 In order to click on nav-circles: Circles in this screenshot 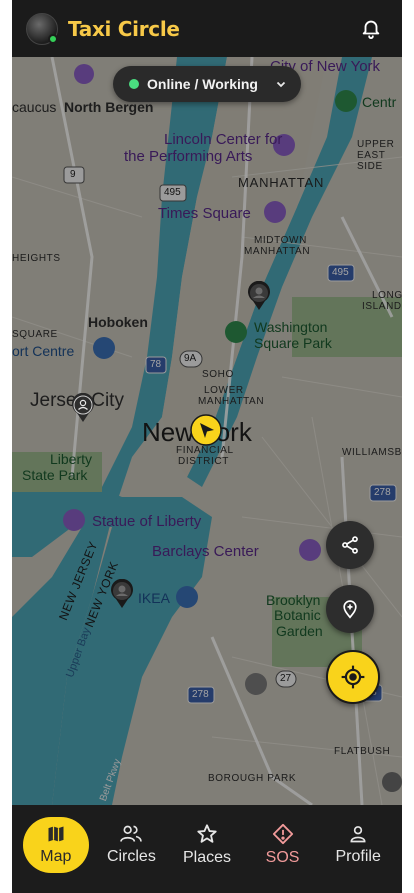, I will do `click(131, 845)`.